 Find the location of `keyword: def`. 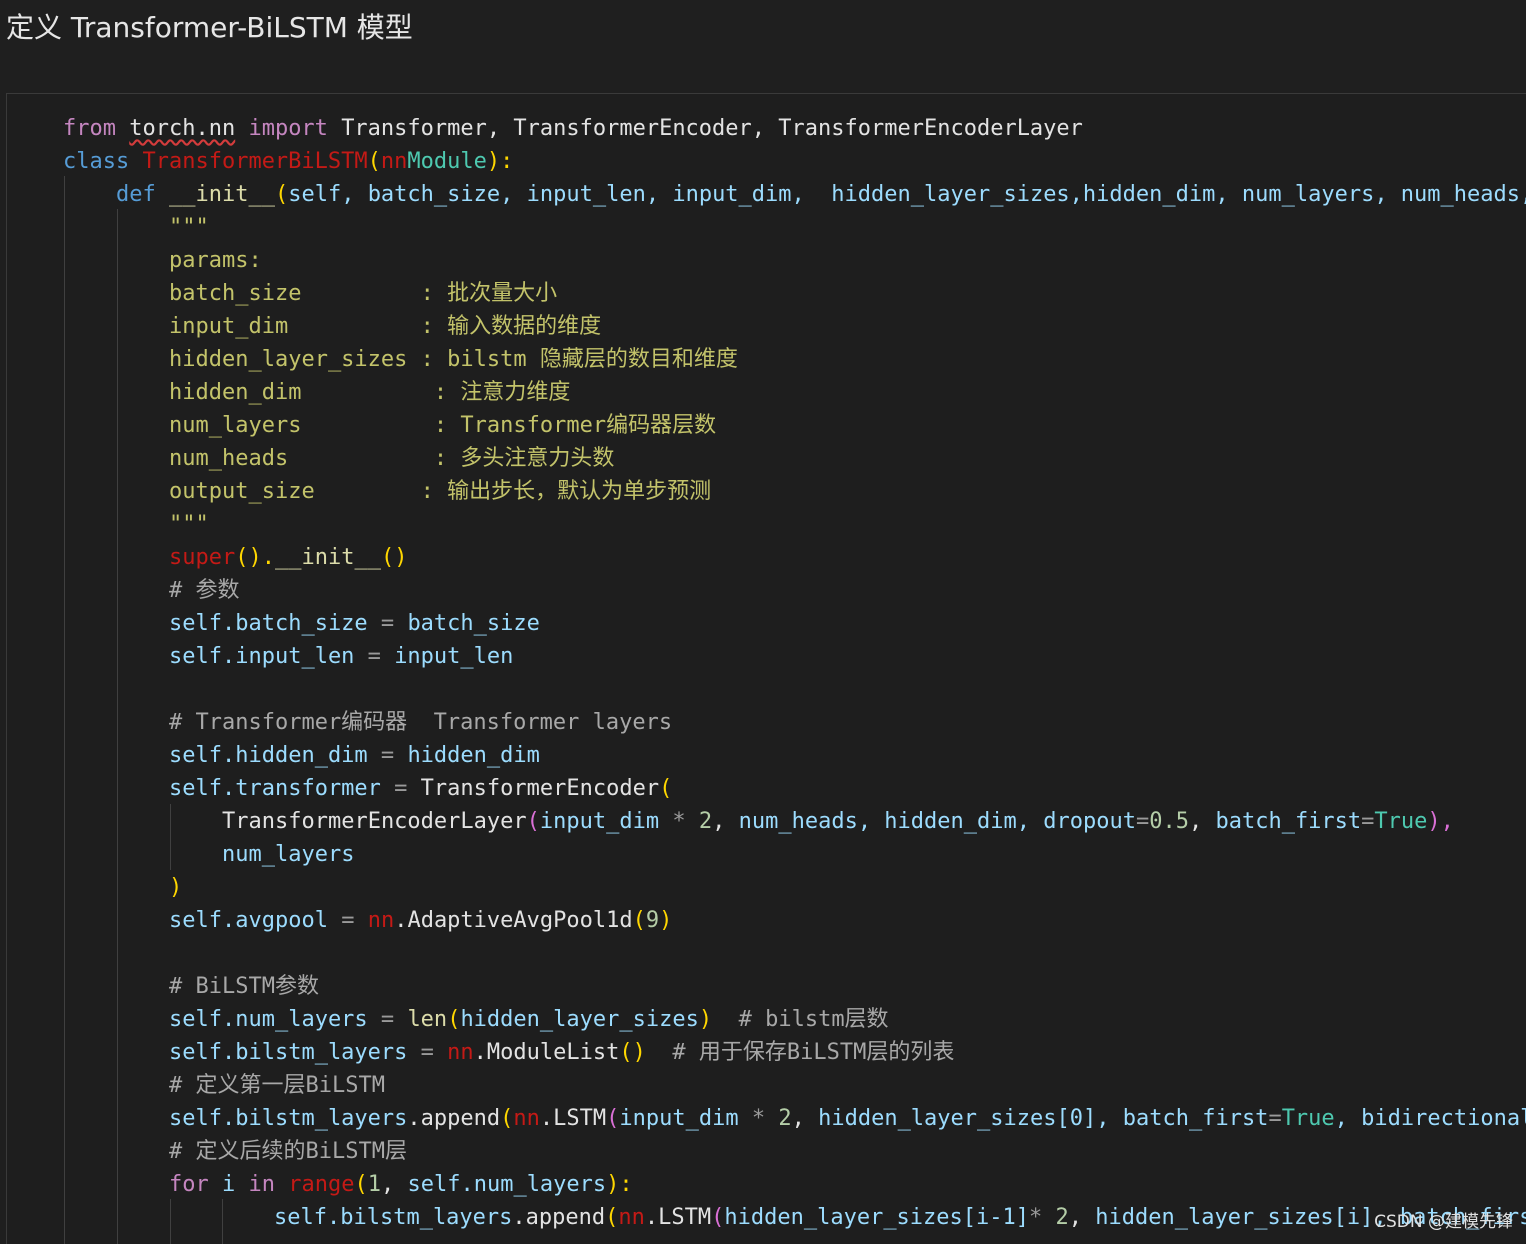

keyword: def is located at coordinates (136, 194).